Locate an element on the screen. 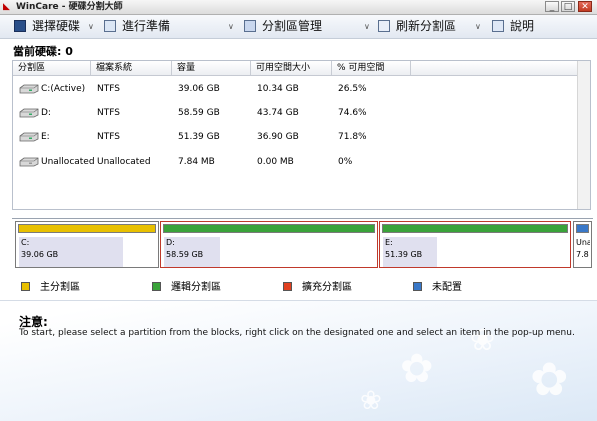 The height and width of the screenshot is (421, 597). partition-block-info: D: 58.59 GB is located at coordinates (192, 252).